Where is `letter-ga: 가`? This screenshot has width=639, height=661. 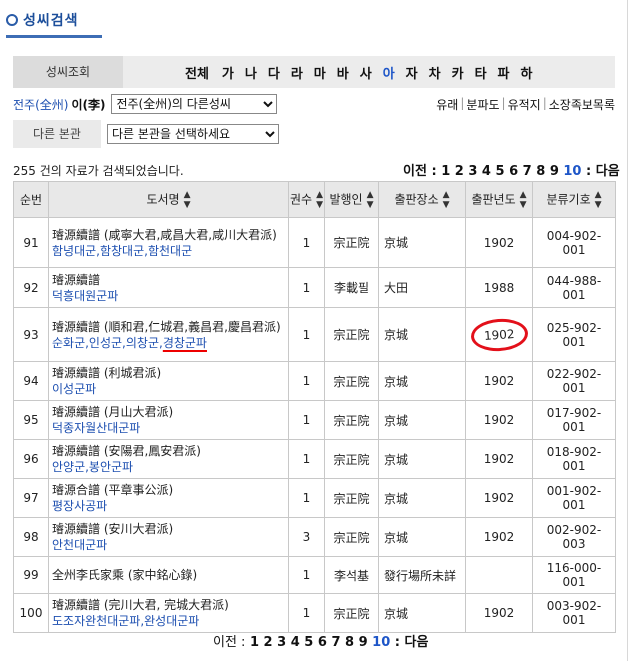
letter-ga: 가 is located at coordinates (228, 72).